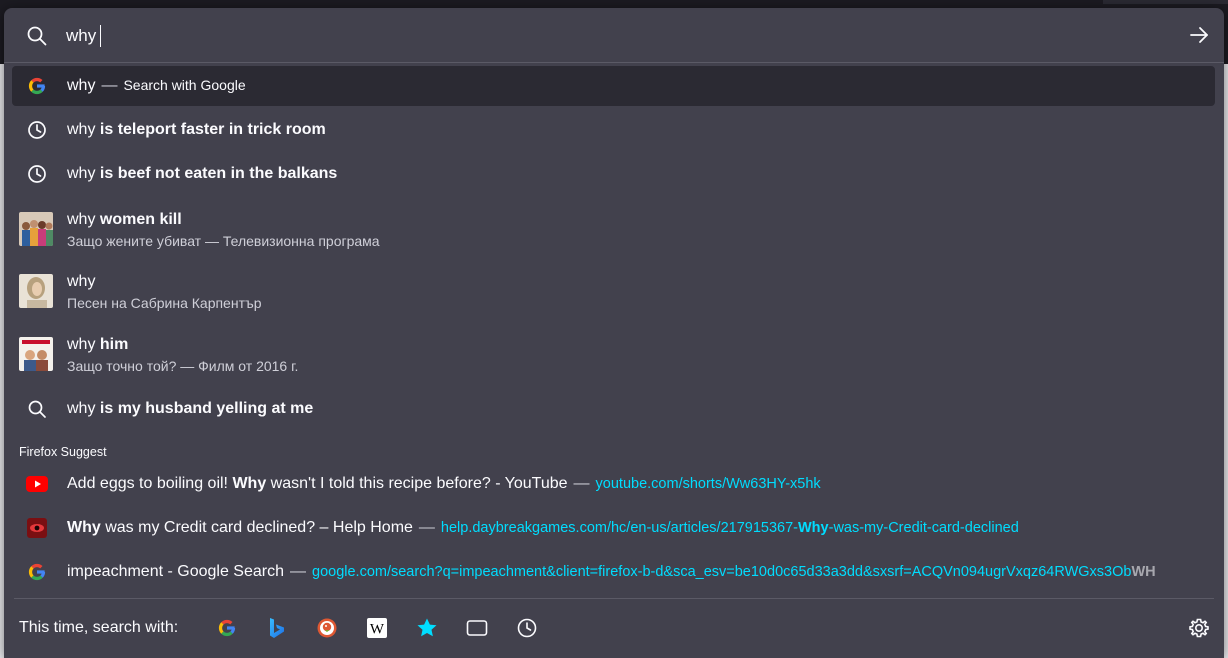 The image size is (1228, 658). What do you see at coordinates (613, 174) in the screenshot?
I see `suggestion-row-history: why is beef not eaten in the balkans` at bounding box center [613, 174].